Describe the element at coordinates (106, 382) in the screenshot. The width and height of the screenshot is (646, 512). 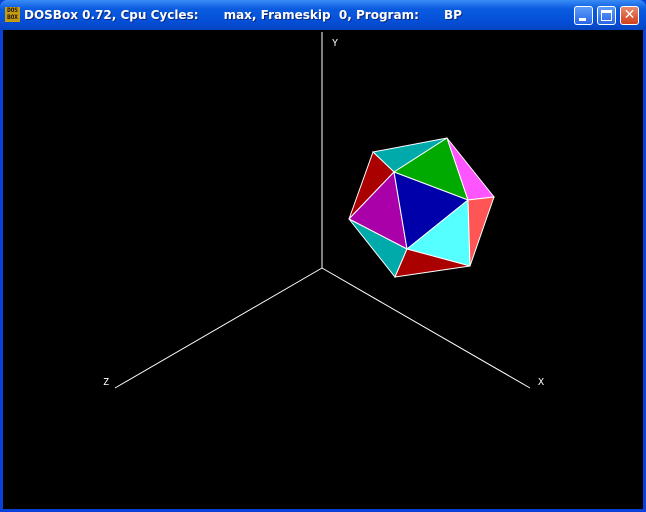
I see `z-axis-label: Z` at that location.